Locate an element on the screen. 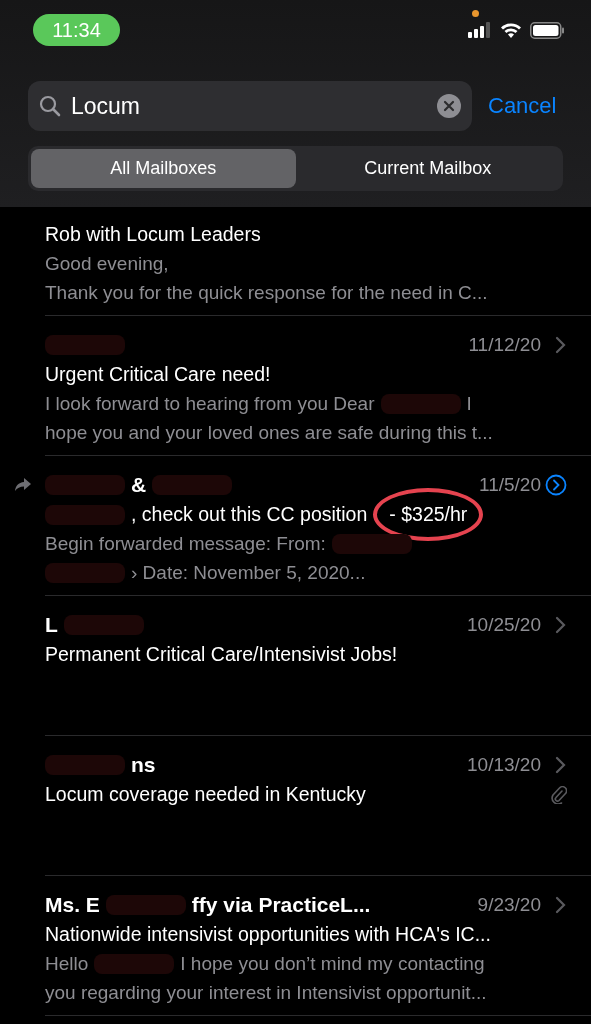  message-subject: , check out this CC position is located at coordinates (249, 514).